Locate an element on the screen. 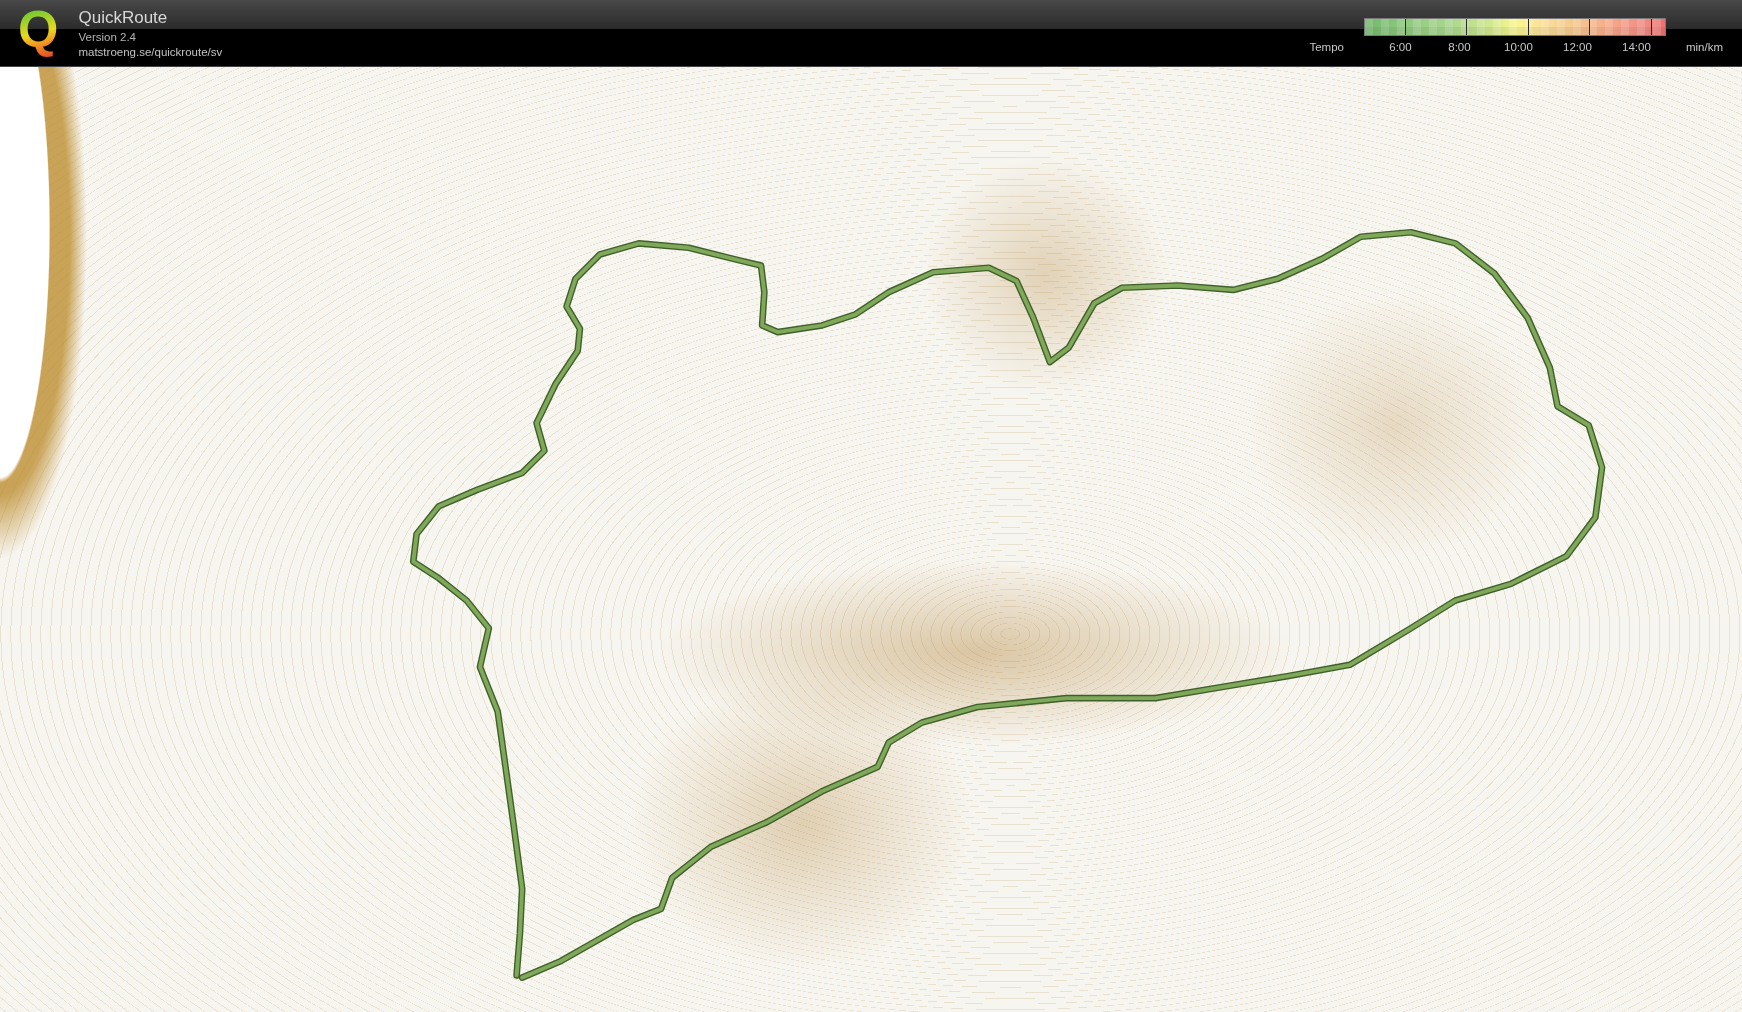 The height and width of the screenshot is (1012, 1742). legend-label: Tempo is located at coordinates (1326, 47).